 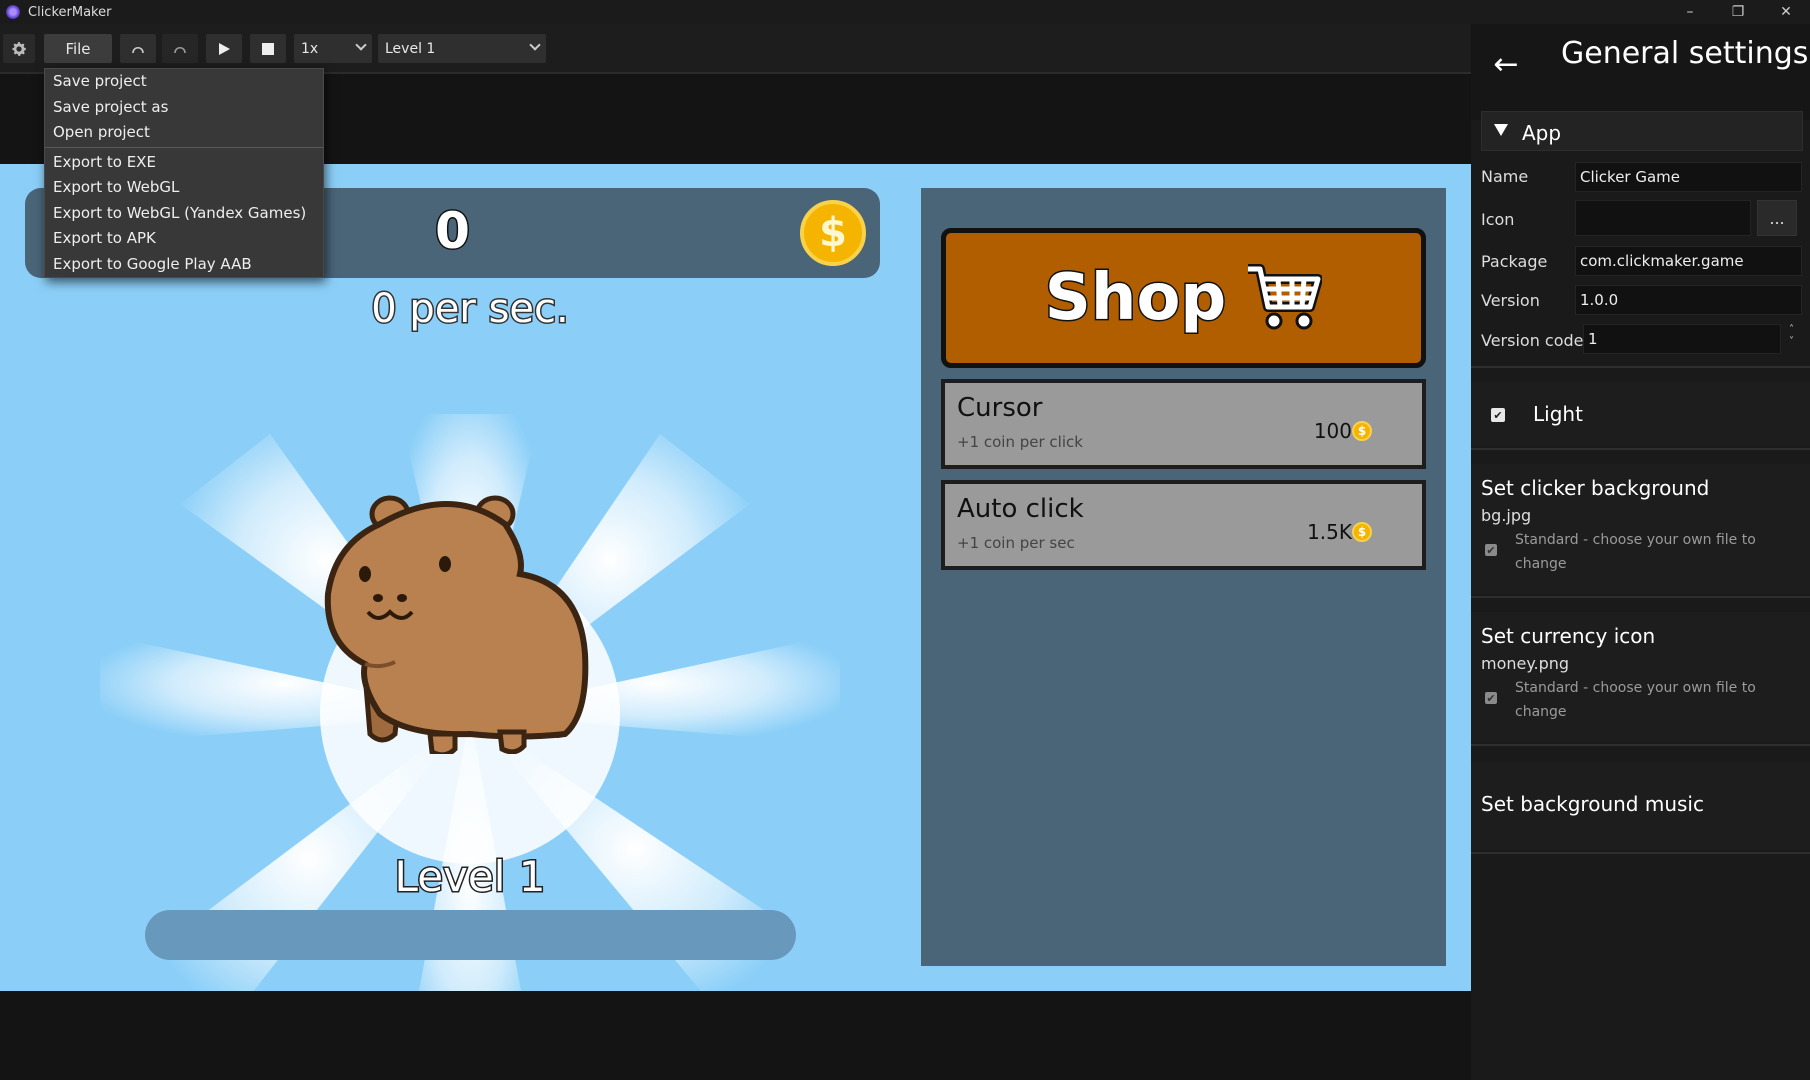 I want to click on menu-item-open-project: Open project, so click(x=101, y=132).